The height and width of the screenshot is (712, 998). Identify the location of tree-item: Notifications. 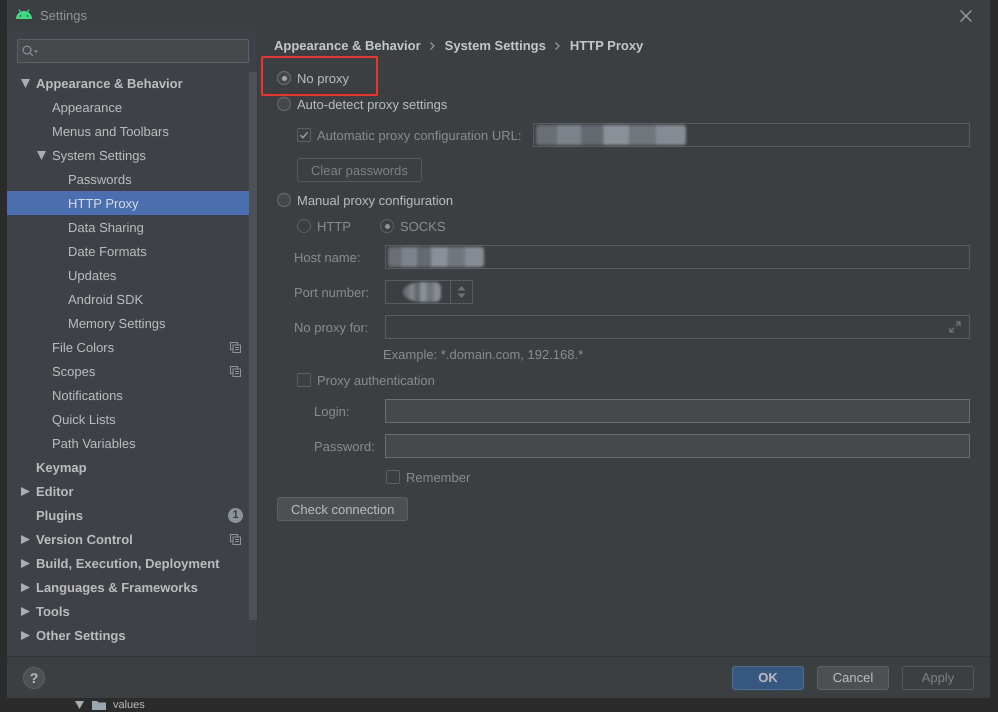
(128, 395).